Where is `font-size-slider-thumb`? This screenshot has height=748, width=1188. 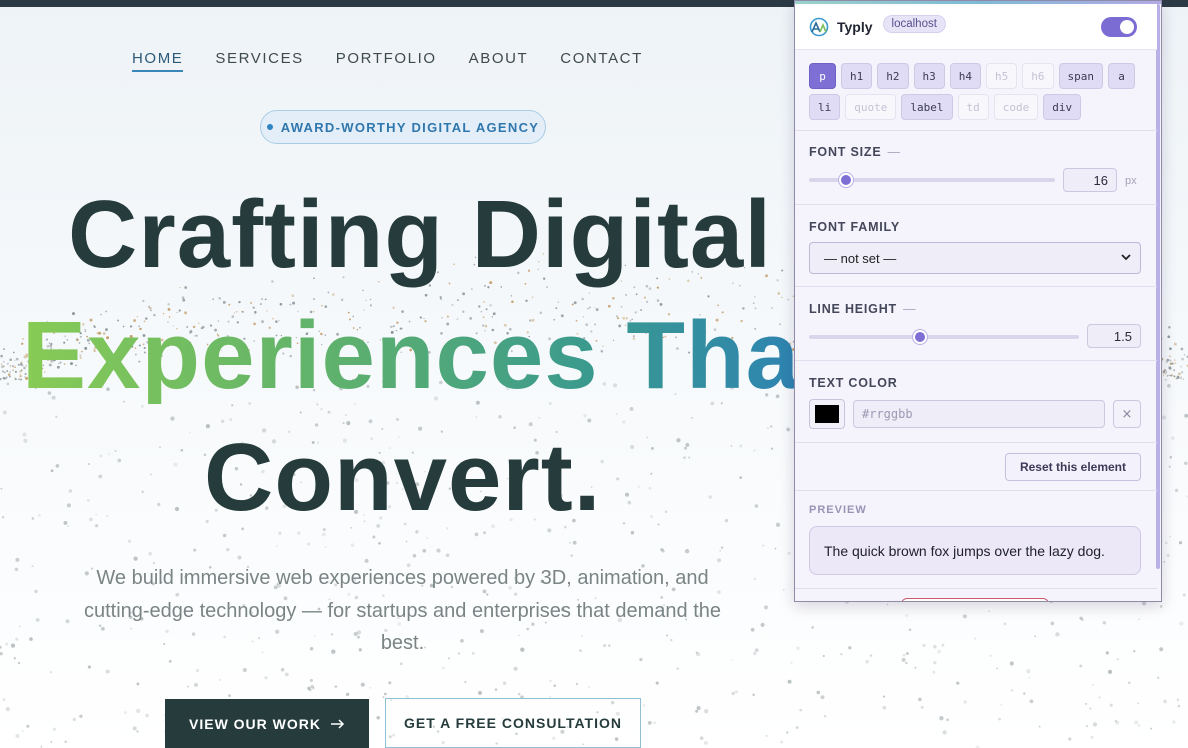
font-size-slider-thumb is located at coordinates (845, 180).